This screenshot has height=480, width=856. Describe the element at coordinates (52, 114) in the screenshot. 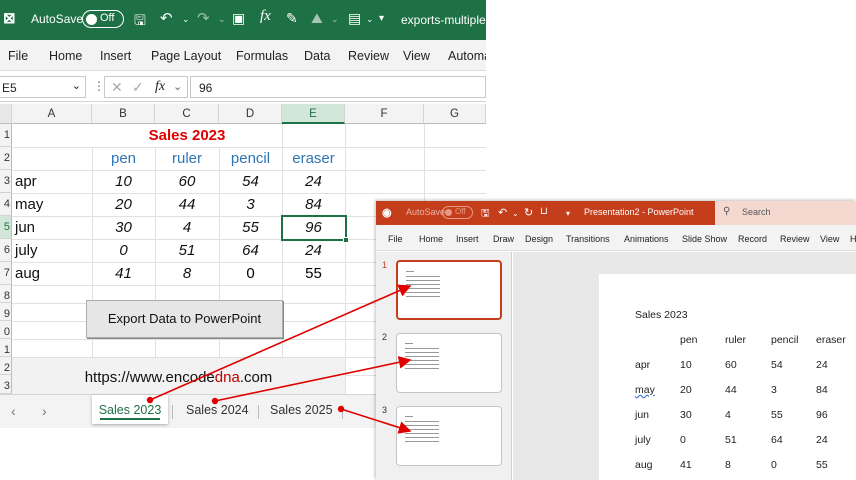

I see `col-header-a: A` at that location.